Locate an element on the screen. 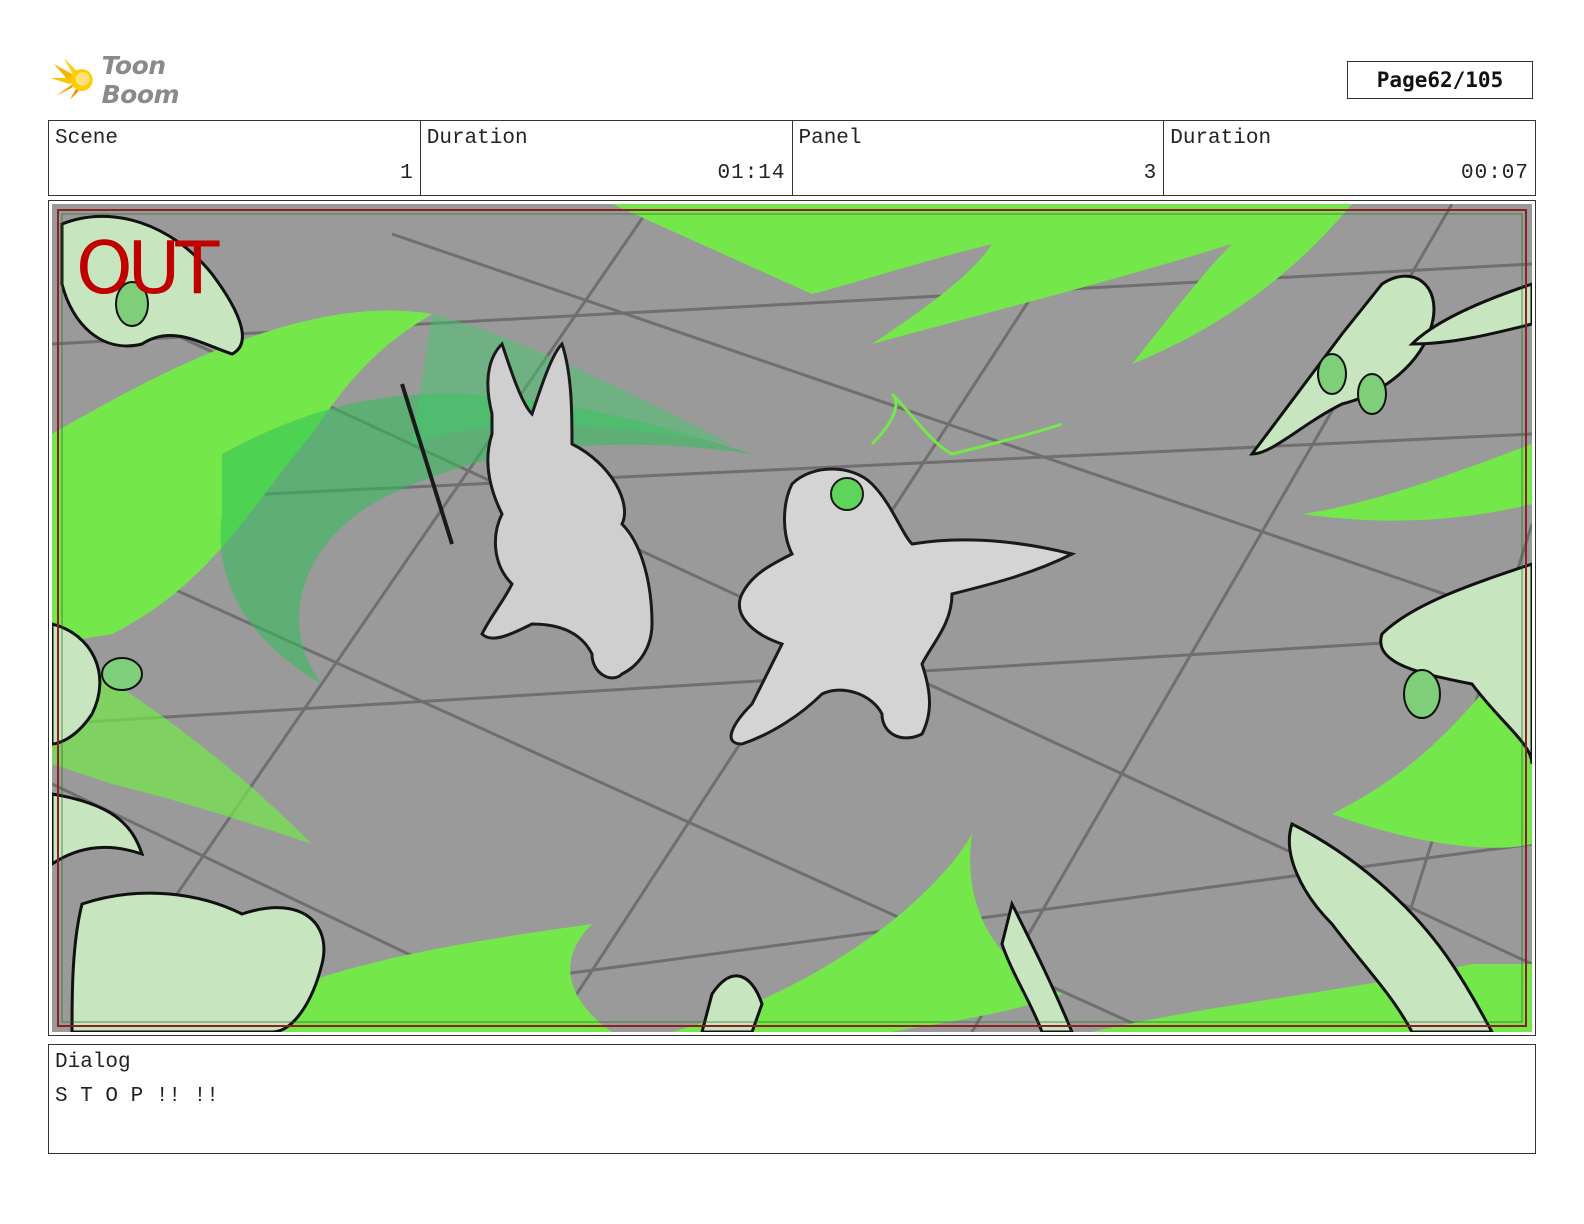  scene-duration-label: Duration is located at coordinates (477, 138).